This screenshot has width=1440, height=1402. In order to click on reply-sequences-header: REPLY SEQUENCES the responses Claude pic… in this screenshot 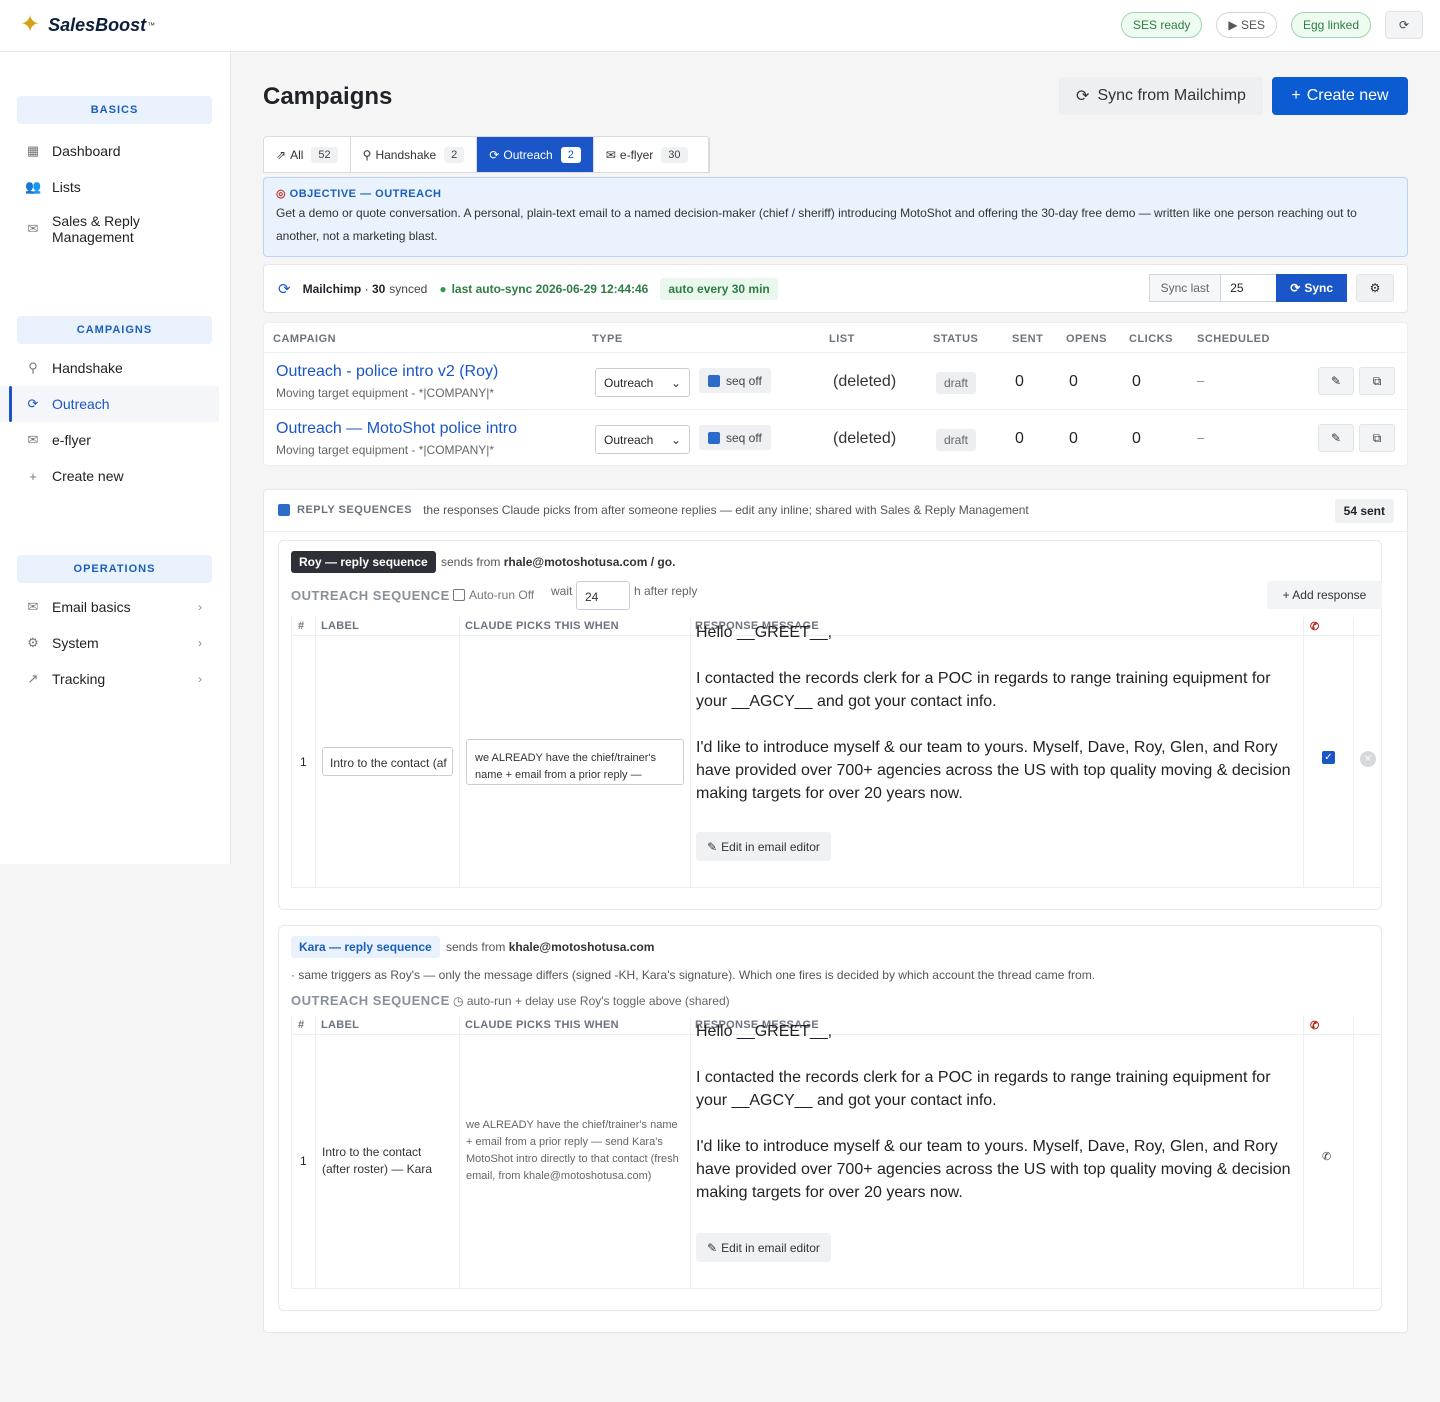, I will do `click(653, 510)`.